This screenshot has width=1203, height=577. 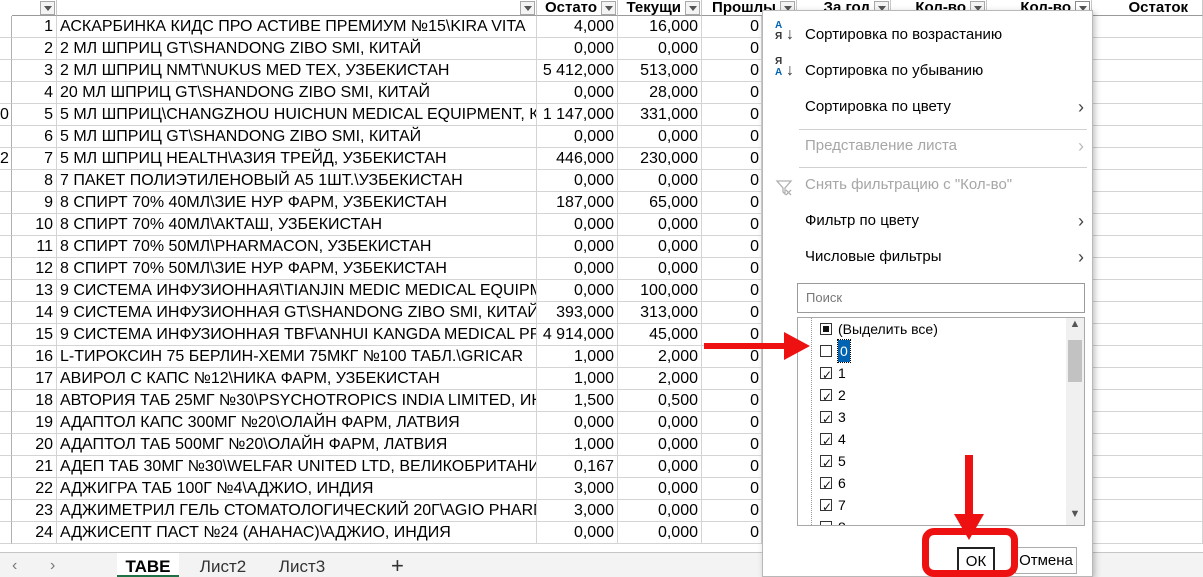 I want to click on row-number-cell: 15, so click(x=34, y=335).